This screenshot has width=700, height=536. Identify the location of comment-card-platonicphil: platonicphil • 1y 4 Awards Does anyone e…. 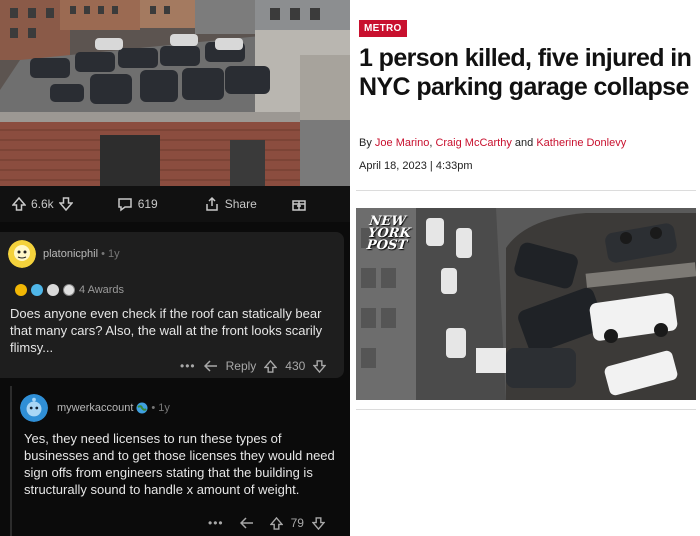
(172, 305).